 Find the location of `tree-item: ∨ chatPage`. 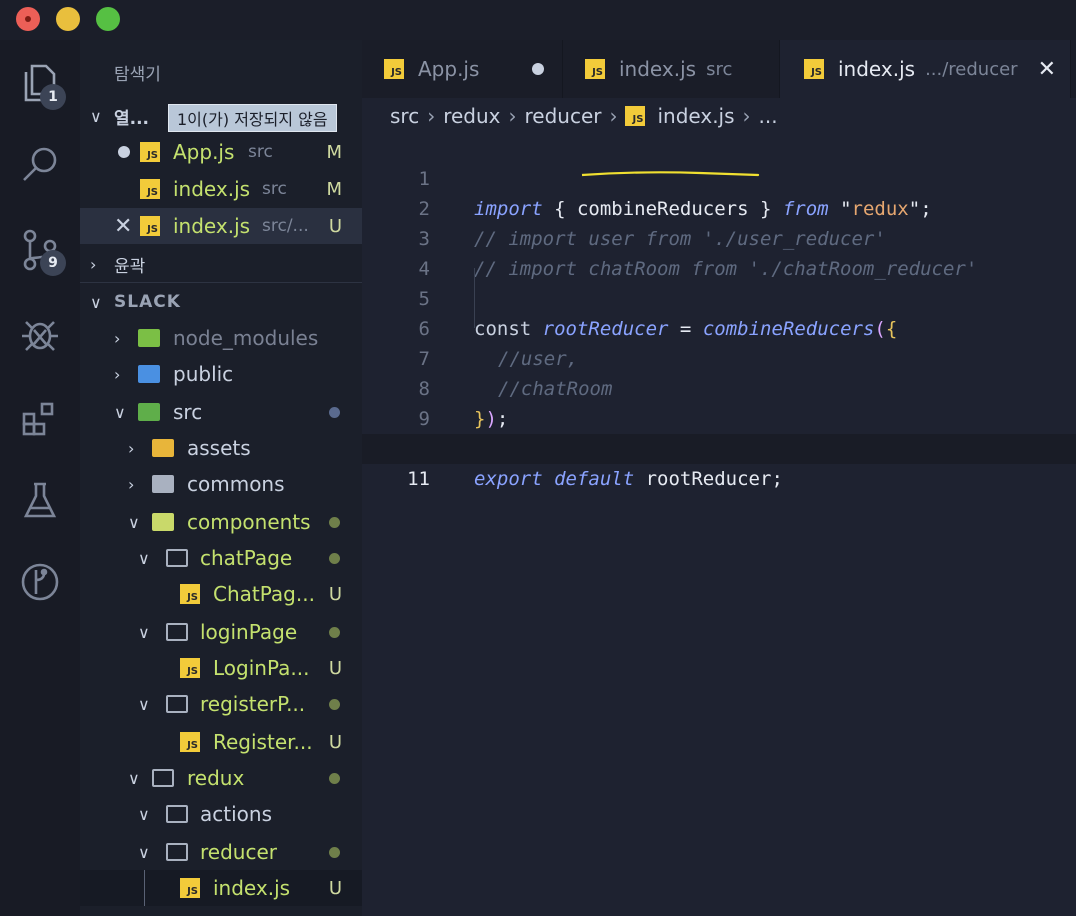

tree-item: ∨ chatPage is located at coordinates (221, 558).